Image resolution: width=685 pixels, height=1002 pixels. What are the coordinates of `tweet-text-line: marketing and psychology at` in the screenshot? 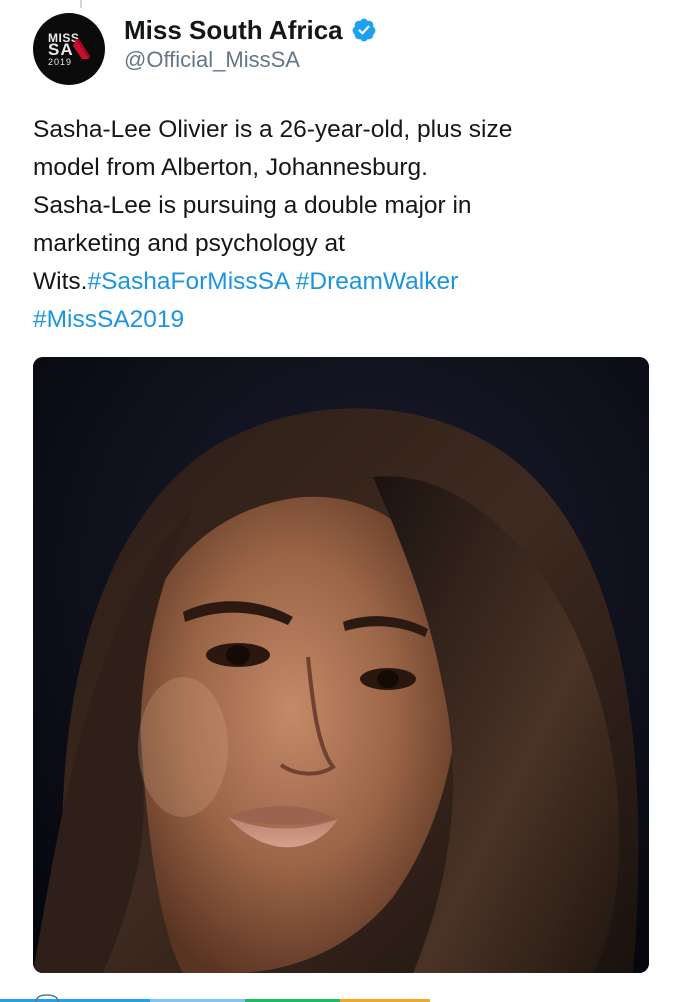 It's located at (189, 243).